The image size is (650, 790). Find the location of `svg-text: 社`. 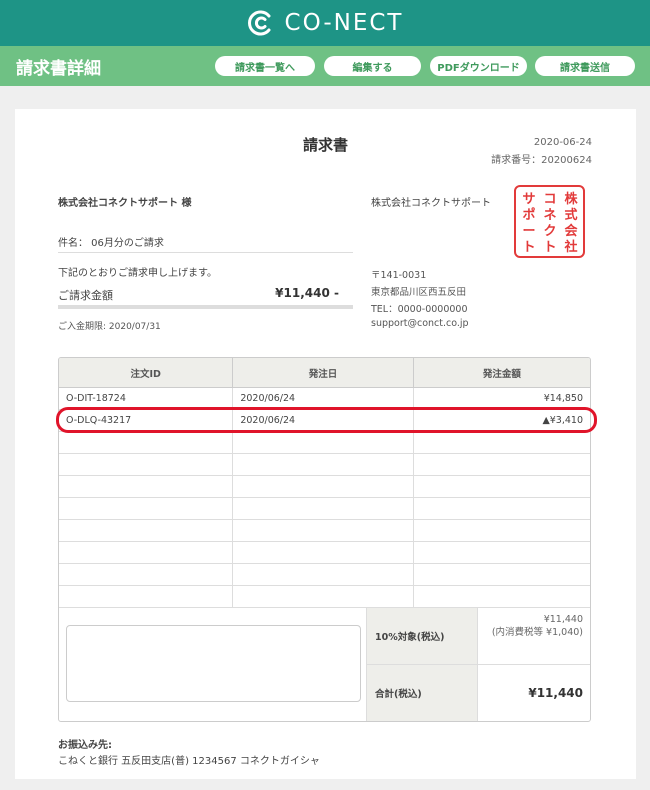

svg-text: 社 is located at coordinates (570, 247).